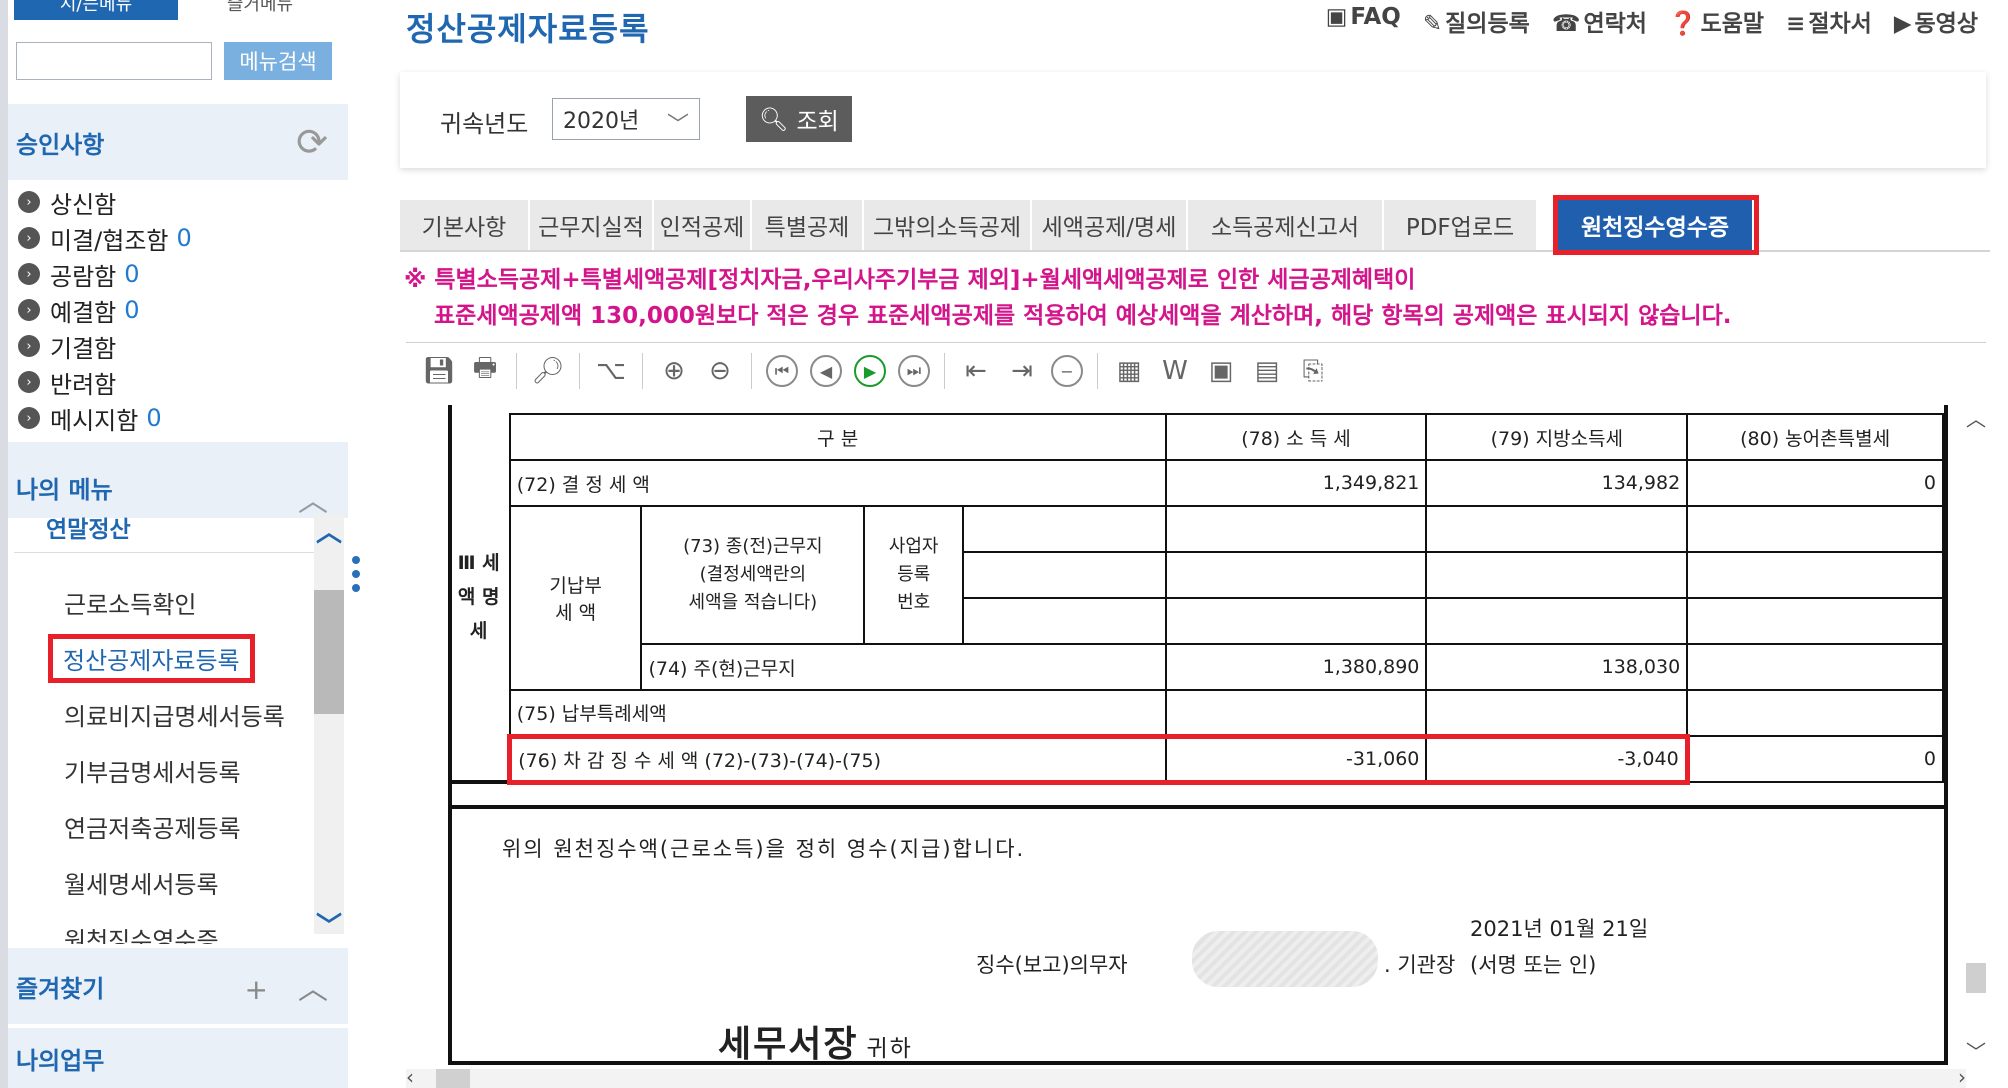  I want to click on tree-icon: ⌥, so click(611, 371).